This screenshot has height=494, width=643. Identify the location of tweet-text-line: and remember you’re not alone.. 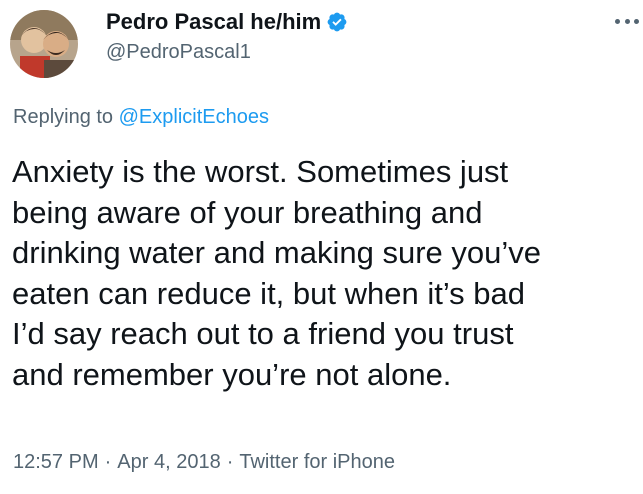
(232, 374).